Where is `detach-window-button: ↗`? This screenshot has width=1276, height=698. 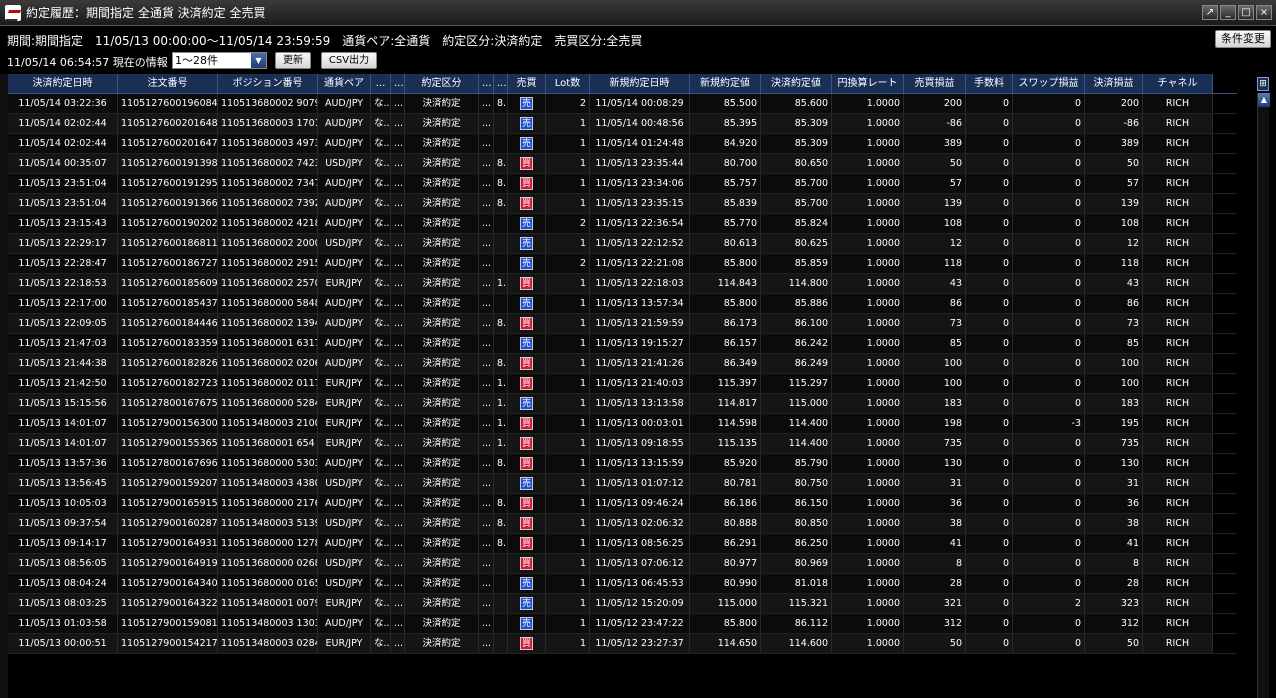
detach-window-button: ↗ is located at coordinates (1210, 12).